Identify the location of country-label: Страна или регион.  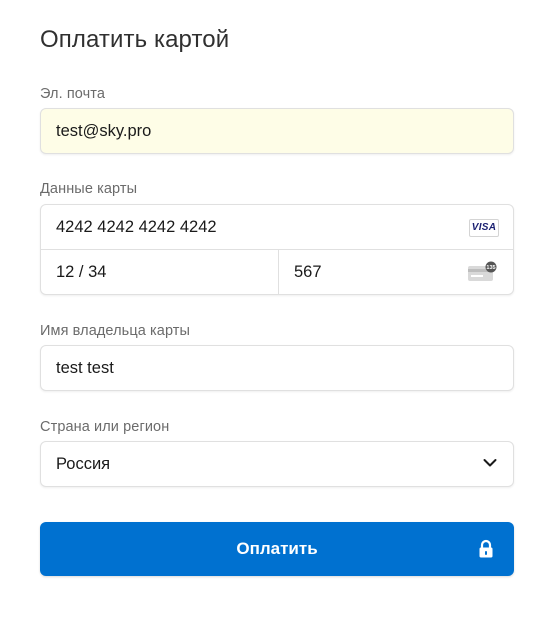
(105, 427).